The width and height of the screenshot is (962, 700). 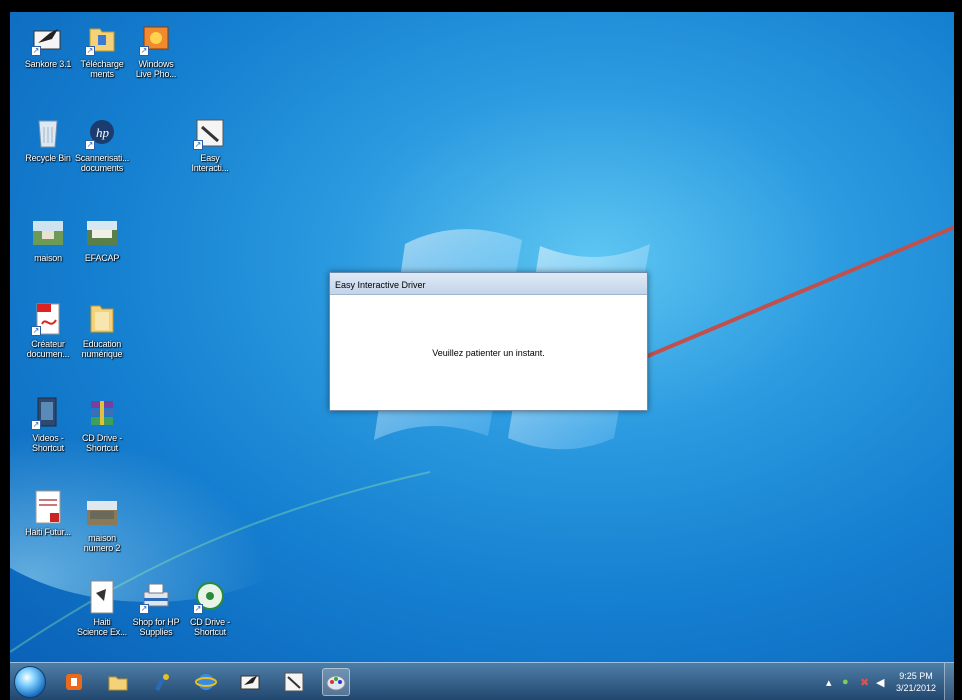 I want to click on winrar-icon, so click(x=102, y=413).